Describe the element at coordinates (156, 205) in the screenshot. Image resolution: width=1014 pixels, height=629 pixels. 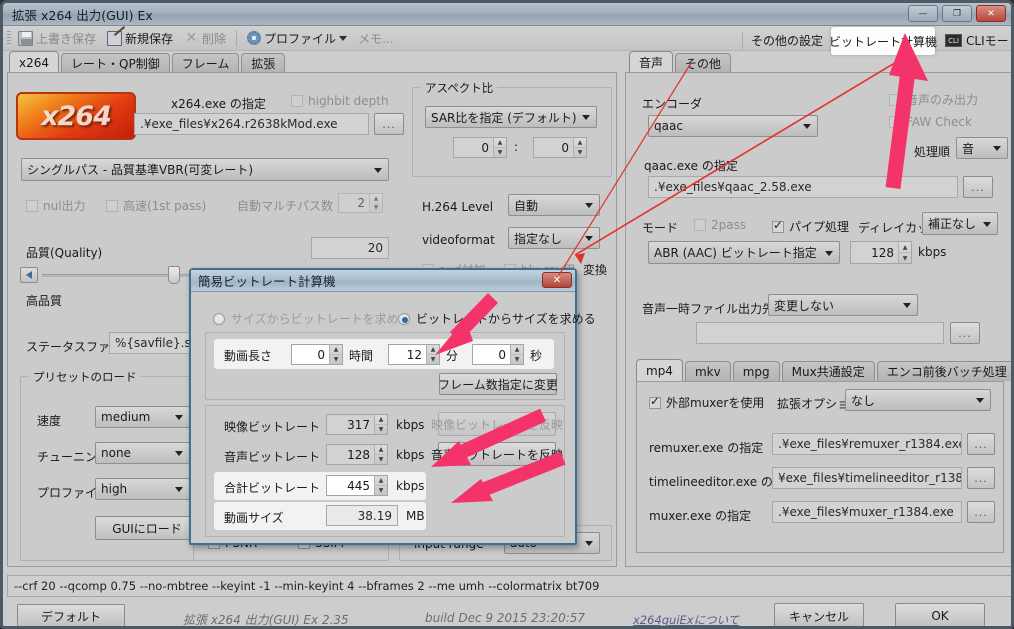
I see `fast-first-pass-checkbox: 高速(1st pass)` at that location.